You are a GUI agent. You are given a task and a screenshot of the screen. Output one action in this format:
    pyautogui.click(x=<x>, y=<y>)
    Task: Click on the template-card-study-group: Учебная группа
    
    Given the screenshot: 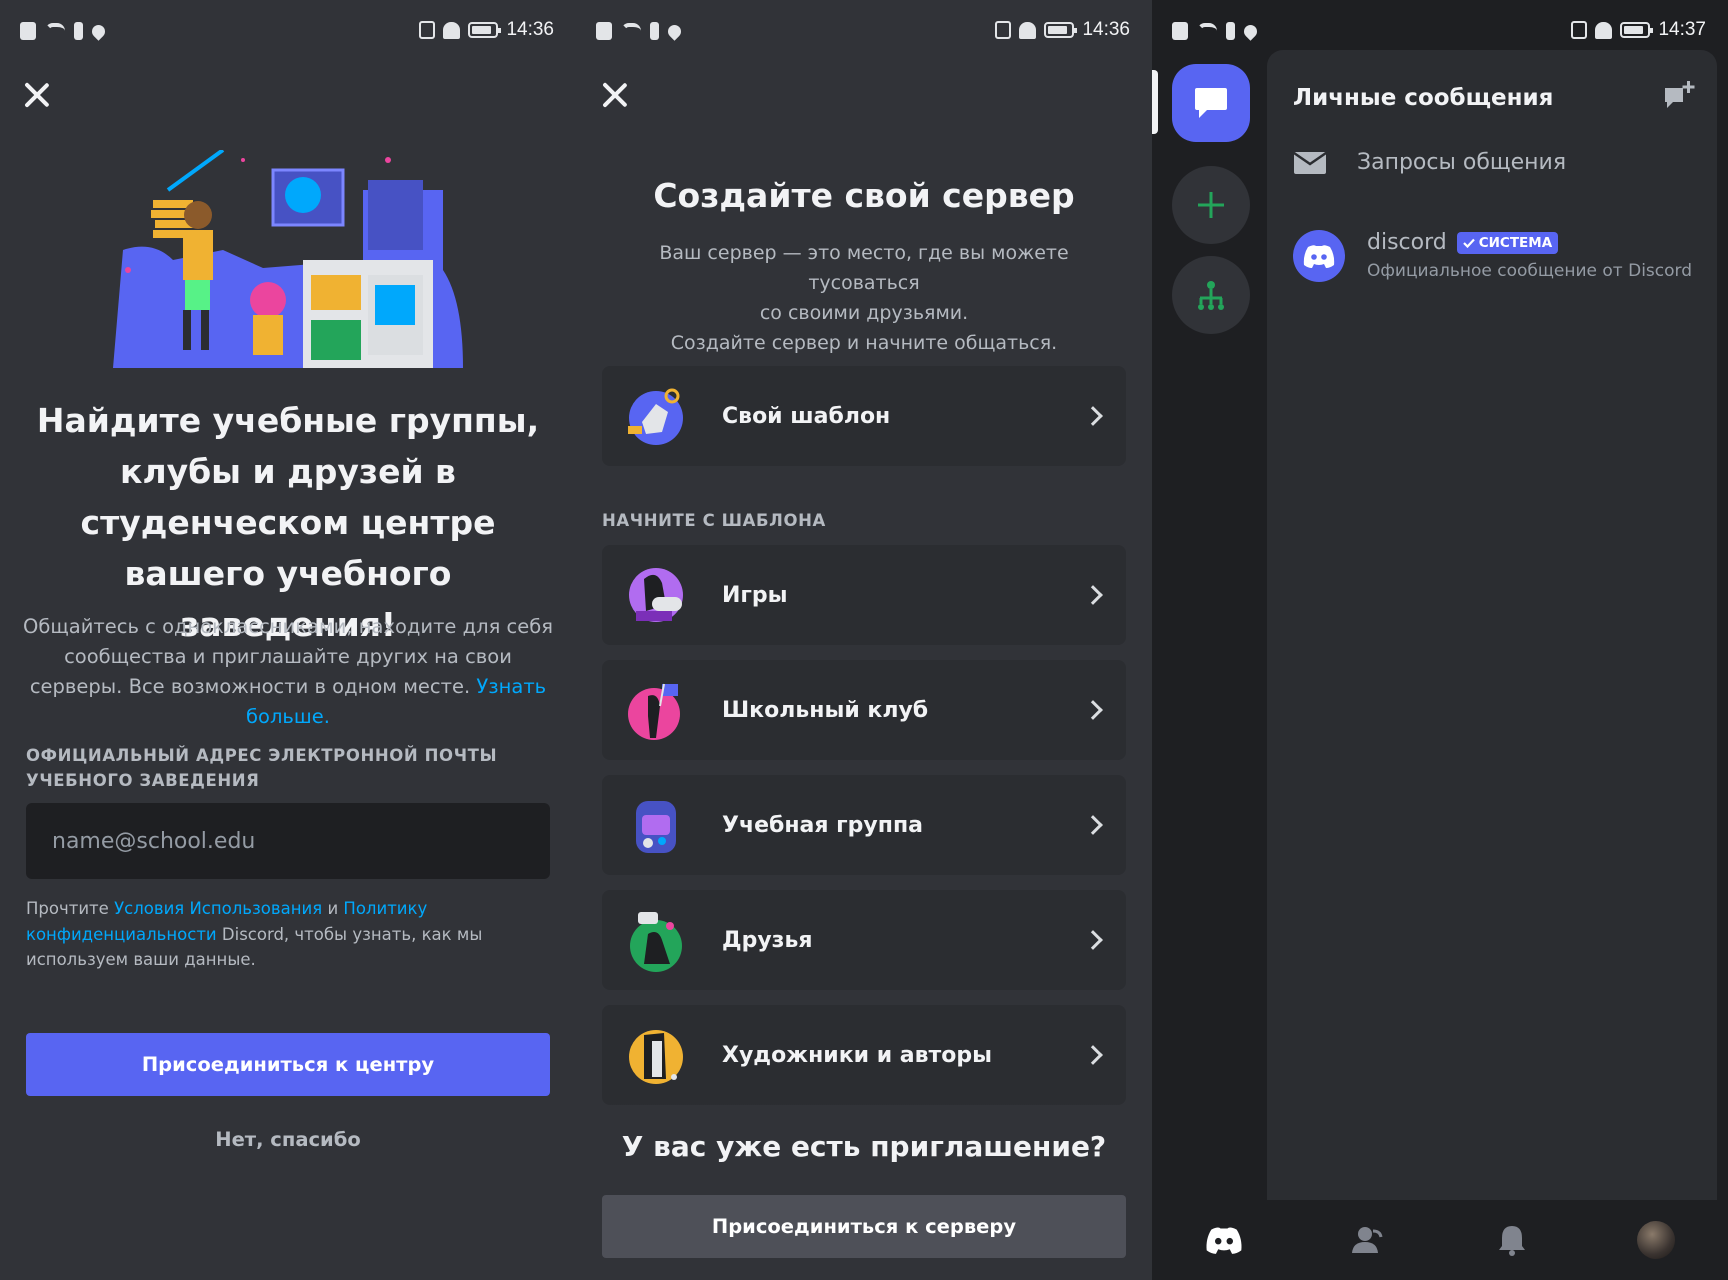 What is the action you would take?
    pyautogui.click(x=864, y=825)
    